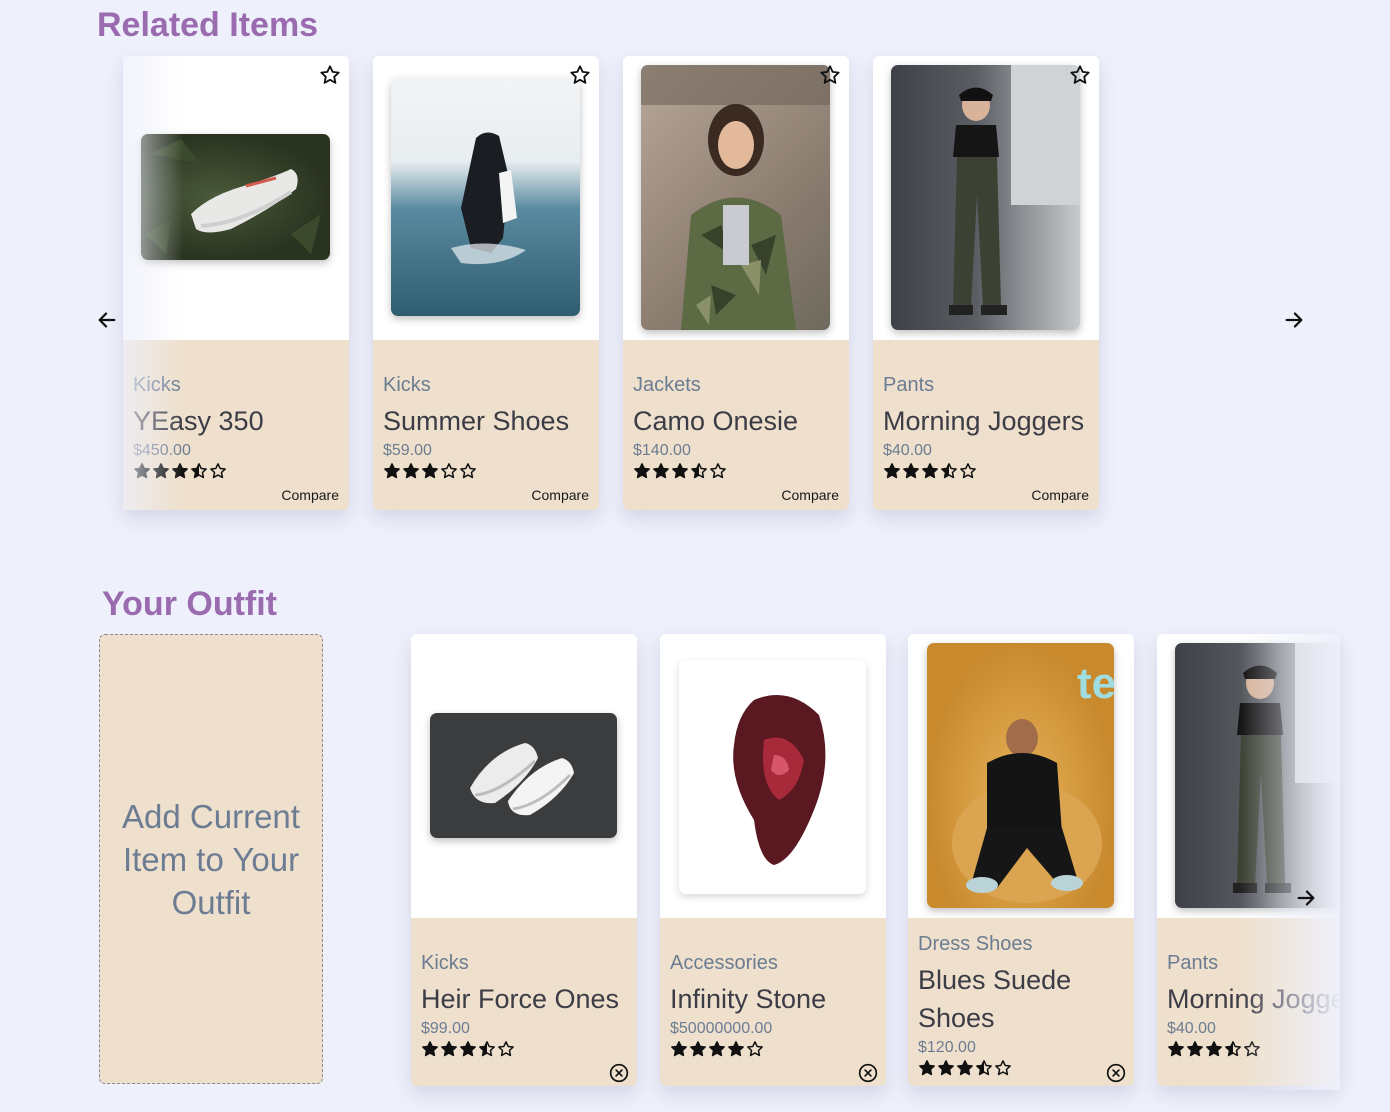 Image resolution: width=1390 pixels, height=1112 pixels. Describe the element at coordinates (236, 283) in the screenshot. I see `related-card: Kicks YEasy 350 $450.00 Compare` at that location.